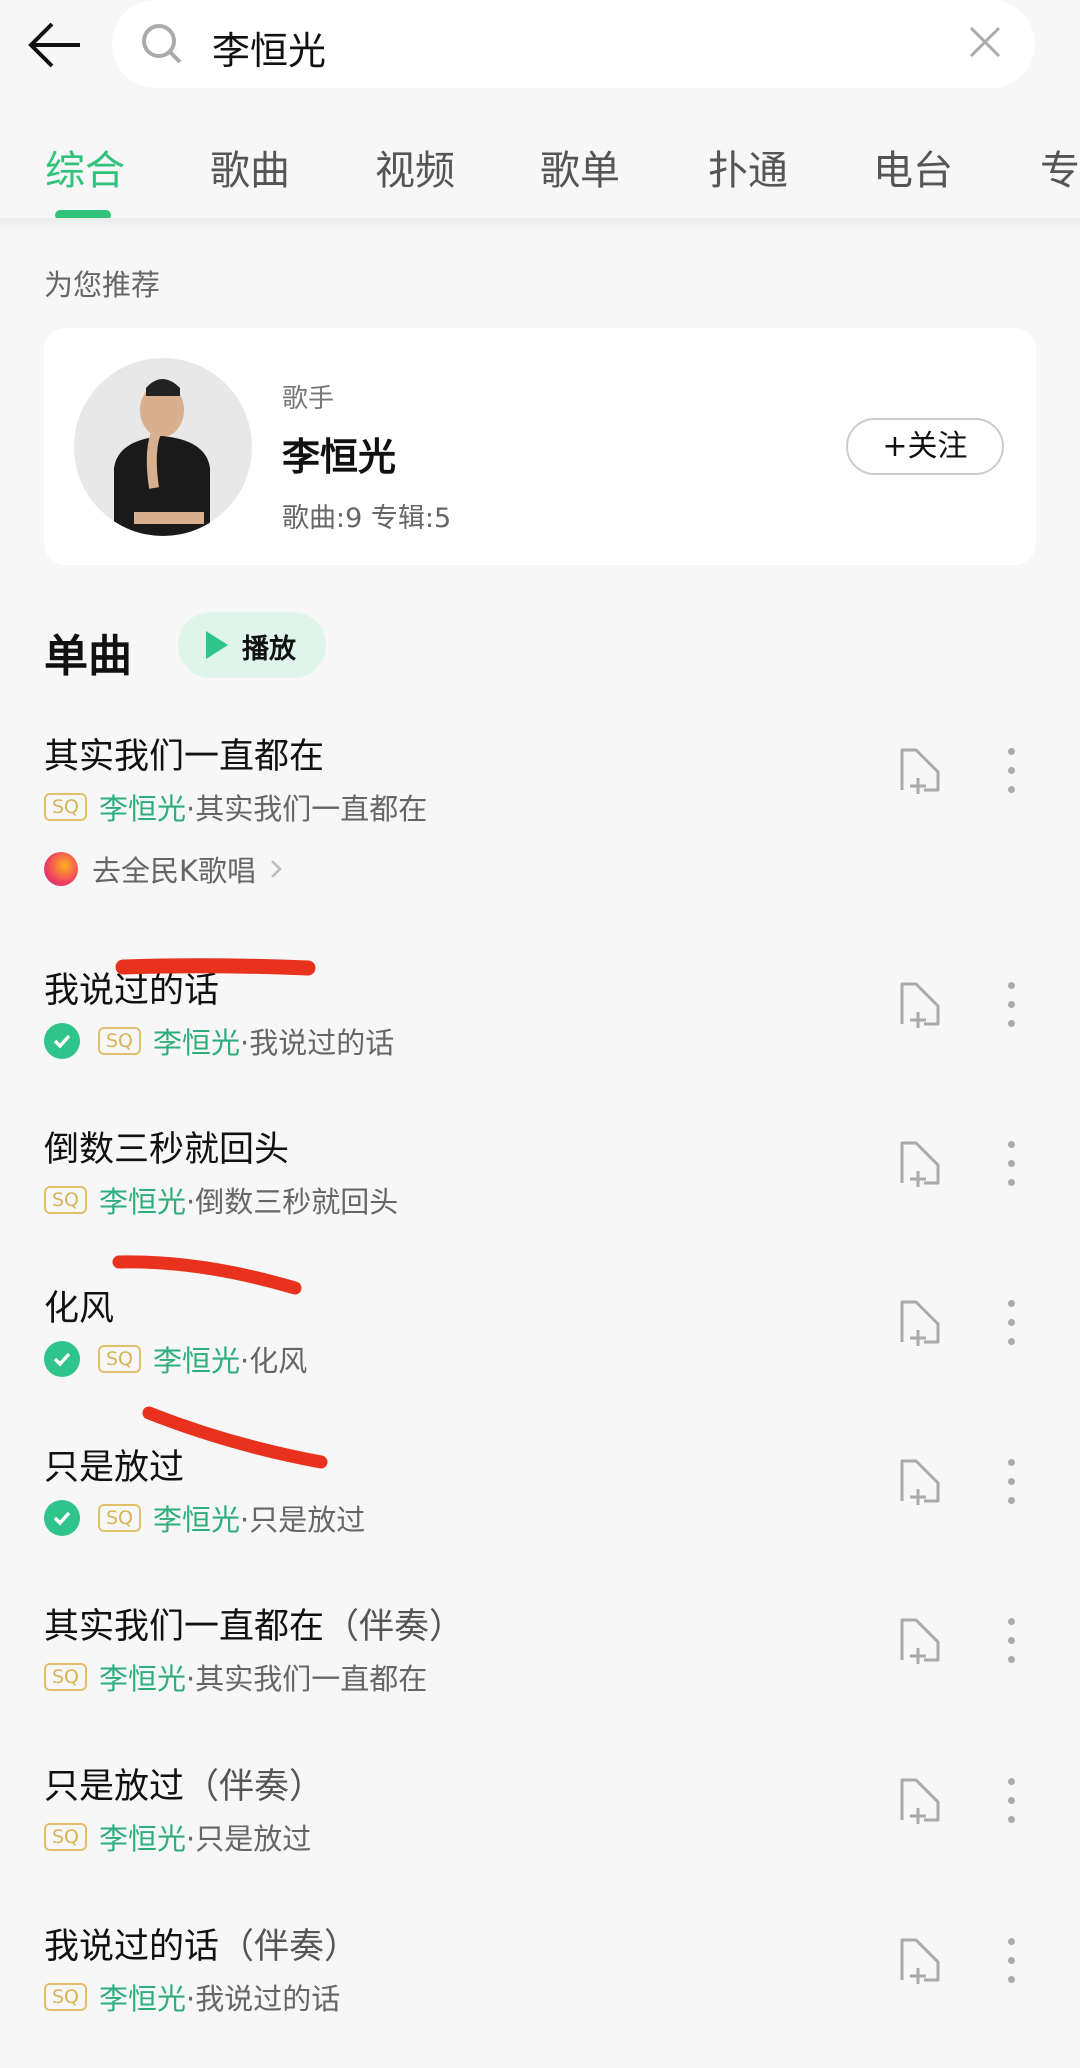  What do you see at coordinates (303, 1520) in the screenshot?
I see `song-album: ·只是放过` at bounding box center [303, 1520].